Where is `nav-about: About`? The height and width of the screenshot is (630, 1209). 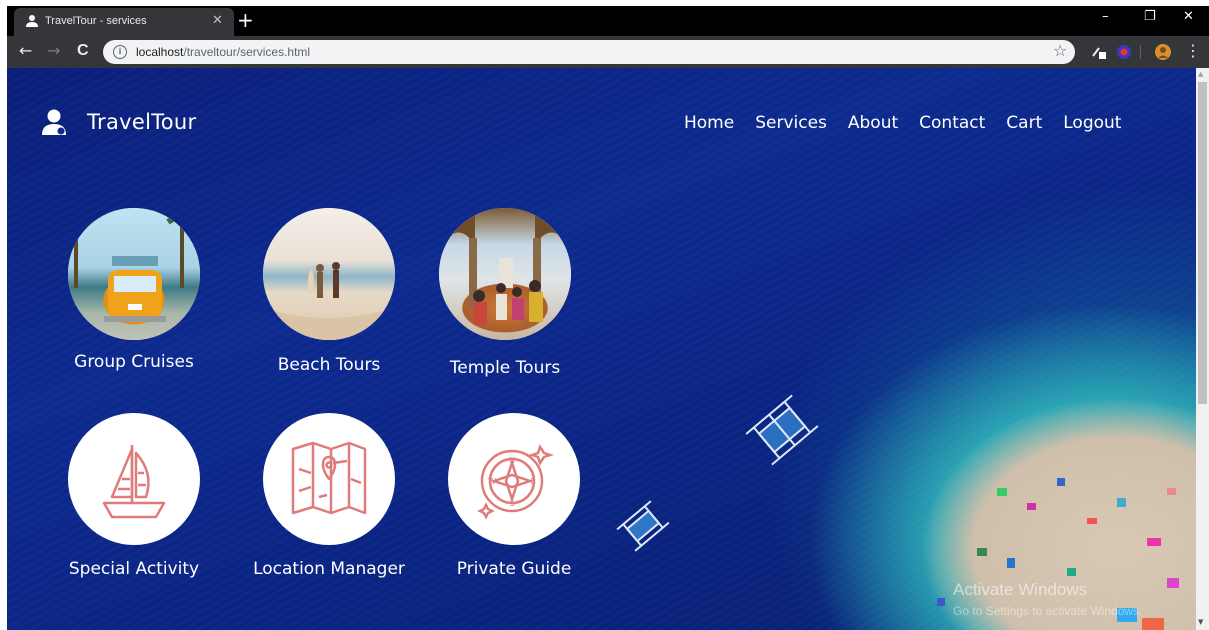
nav-about: About is located at coordinates (873, 123).